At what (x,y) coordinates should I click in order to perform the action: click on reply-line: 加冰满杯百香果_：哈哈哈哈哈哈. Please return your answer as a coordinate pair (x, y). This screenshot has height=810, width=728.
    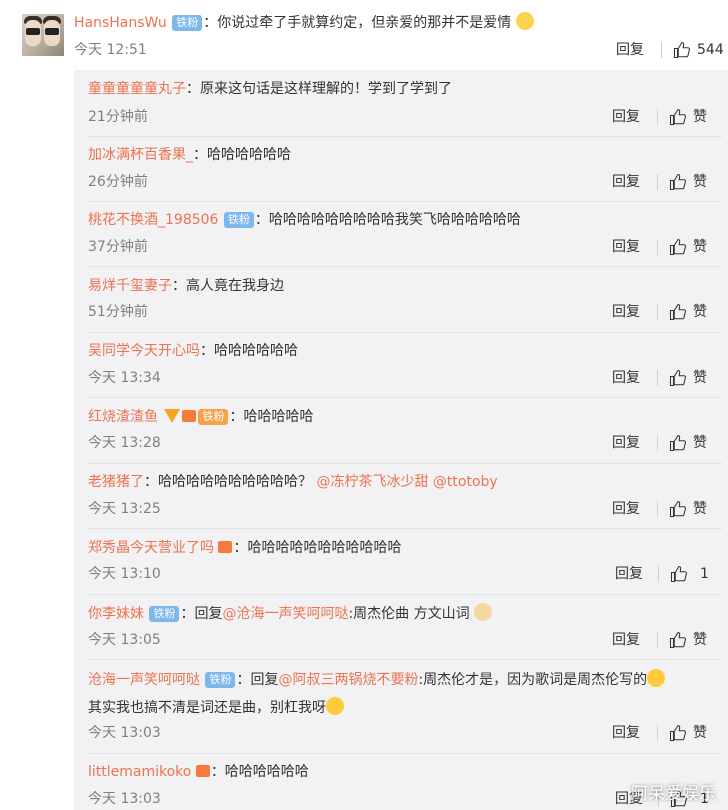
    Looking at the image, I should click on (189, 155).